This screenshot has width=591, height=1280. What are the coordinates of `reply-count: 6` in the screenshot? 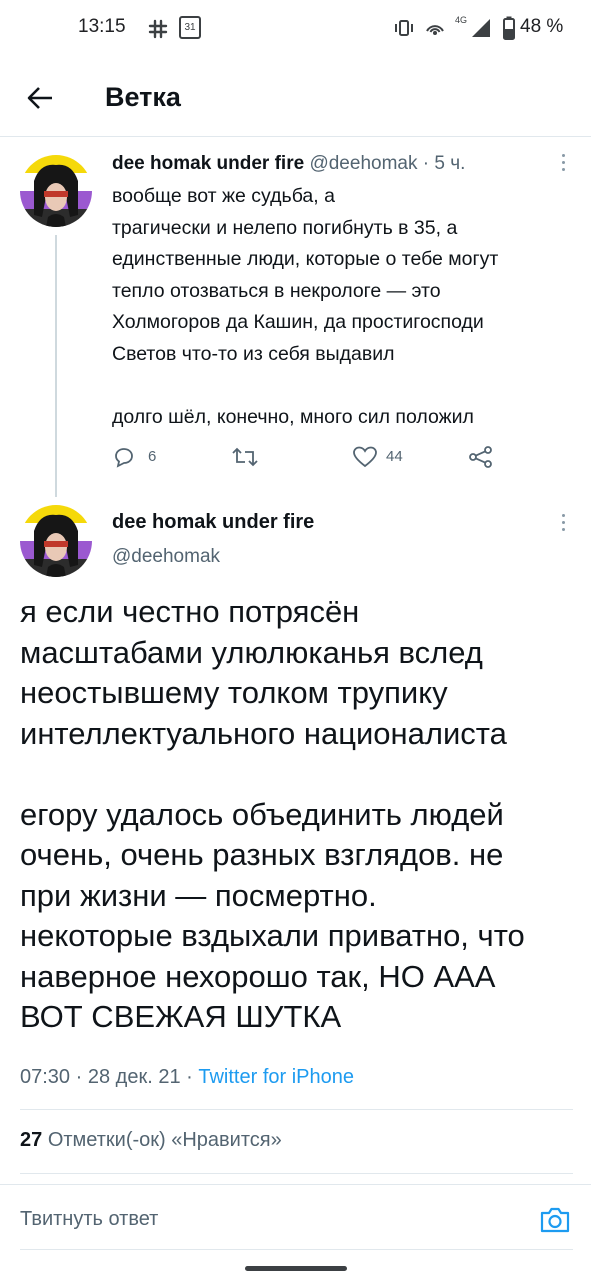 It's located at (152, 456).